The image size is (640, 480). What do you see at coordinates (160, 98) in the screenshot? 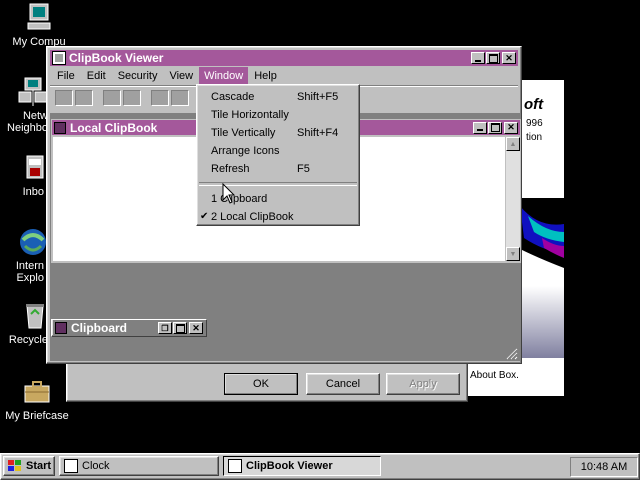
I see `copy-icon` at bounding box center [160, 98].